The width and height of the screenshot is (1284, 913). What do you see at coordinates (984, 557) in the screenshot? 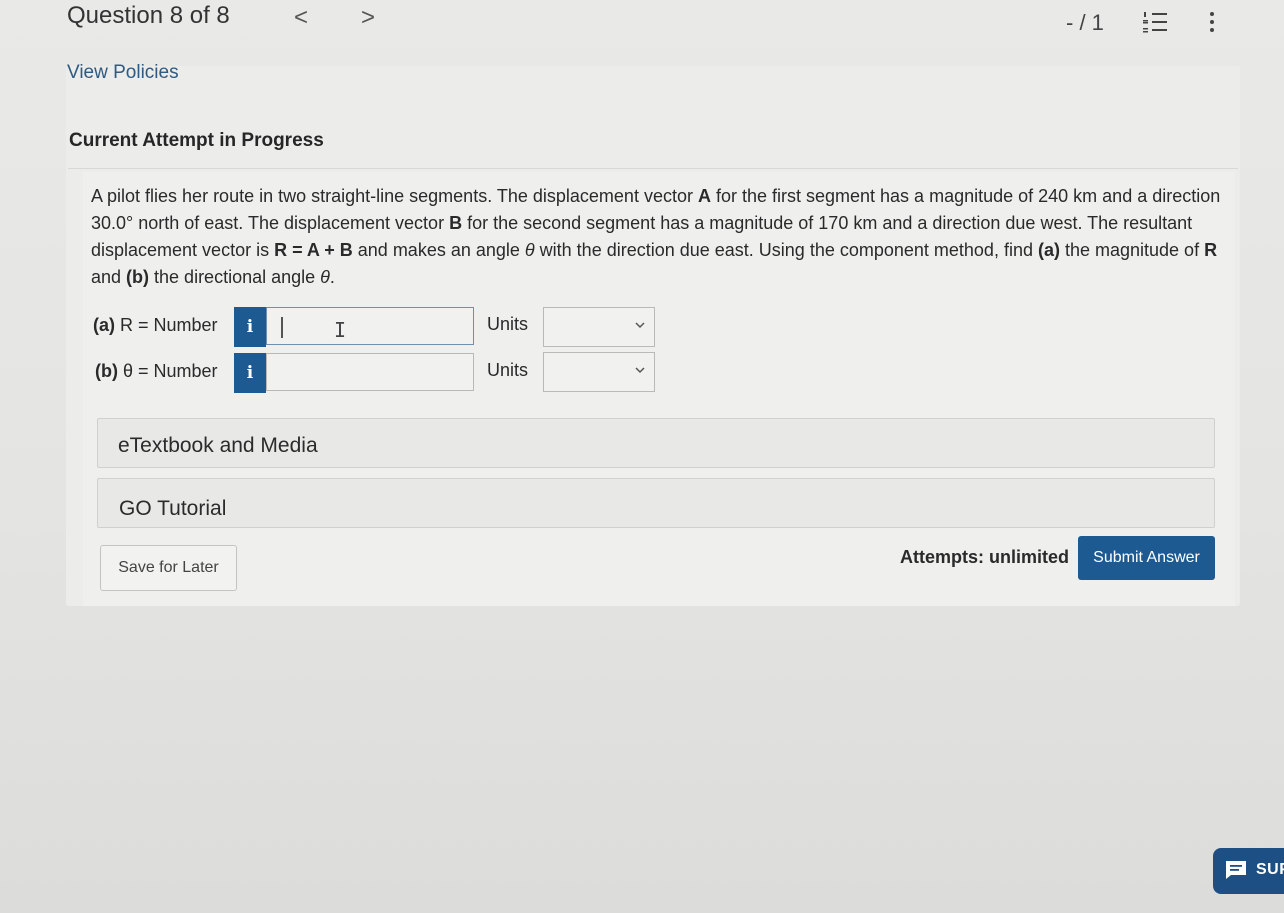
I see `attempts-text: Attempts: unlimited` at bounding box center [984, 557].